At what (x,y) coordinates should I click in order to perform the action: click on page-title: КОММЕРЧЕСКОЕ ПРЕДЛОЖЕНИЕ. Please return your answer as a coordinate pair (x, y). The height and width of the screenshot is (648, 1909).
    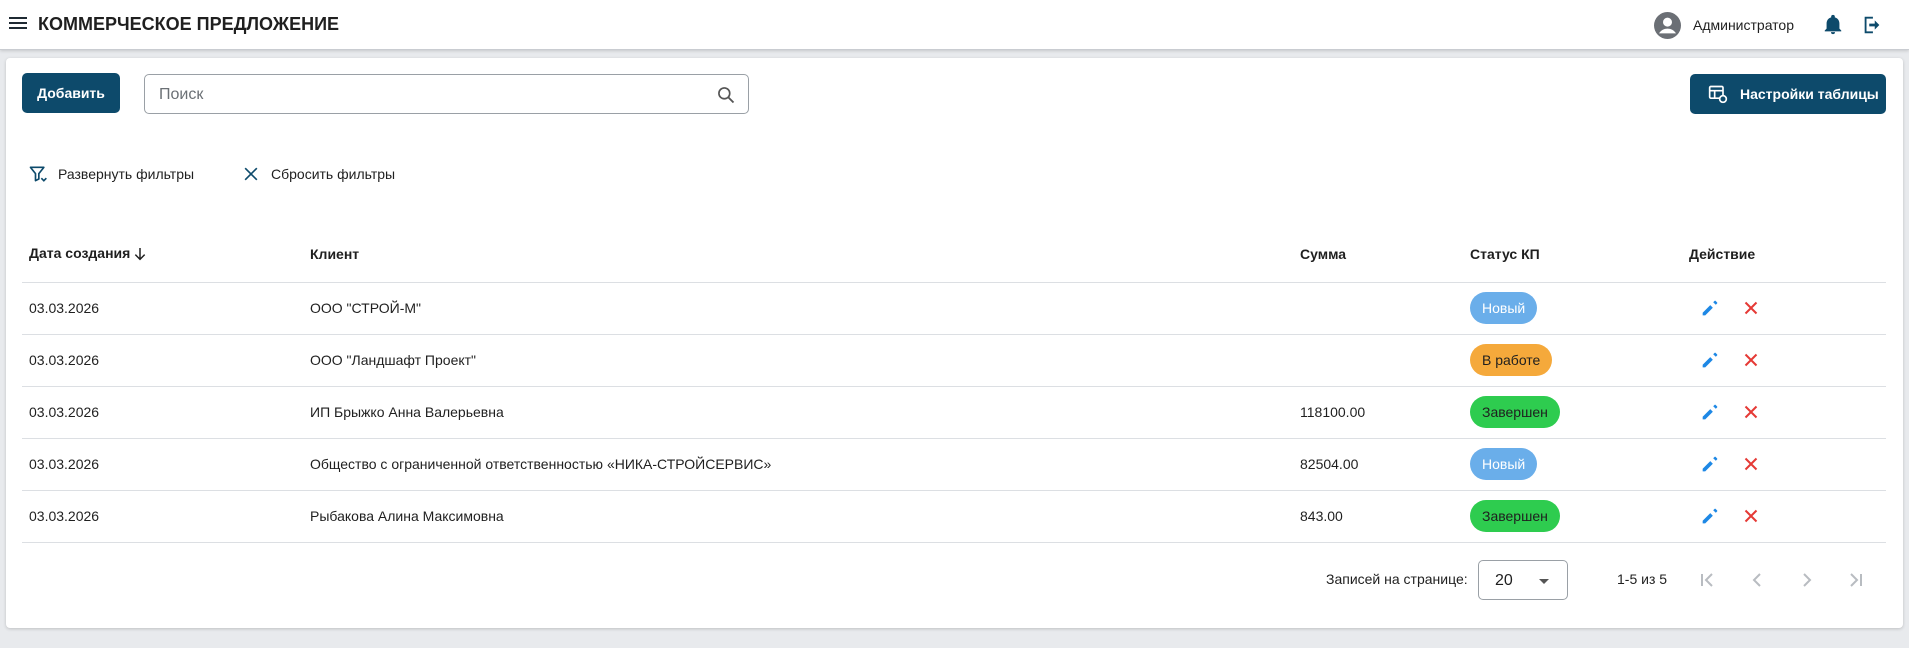
    Looking at the image, I should click on (189, 24).